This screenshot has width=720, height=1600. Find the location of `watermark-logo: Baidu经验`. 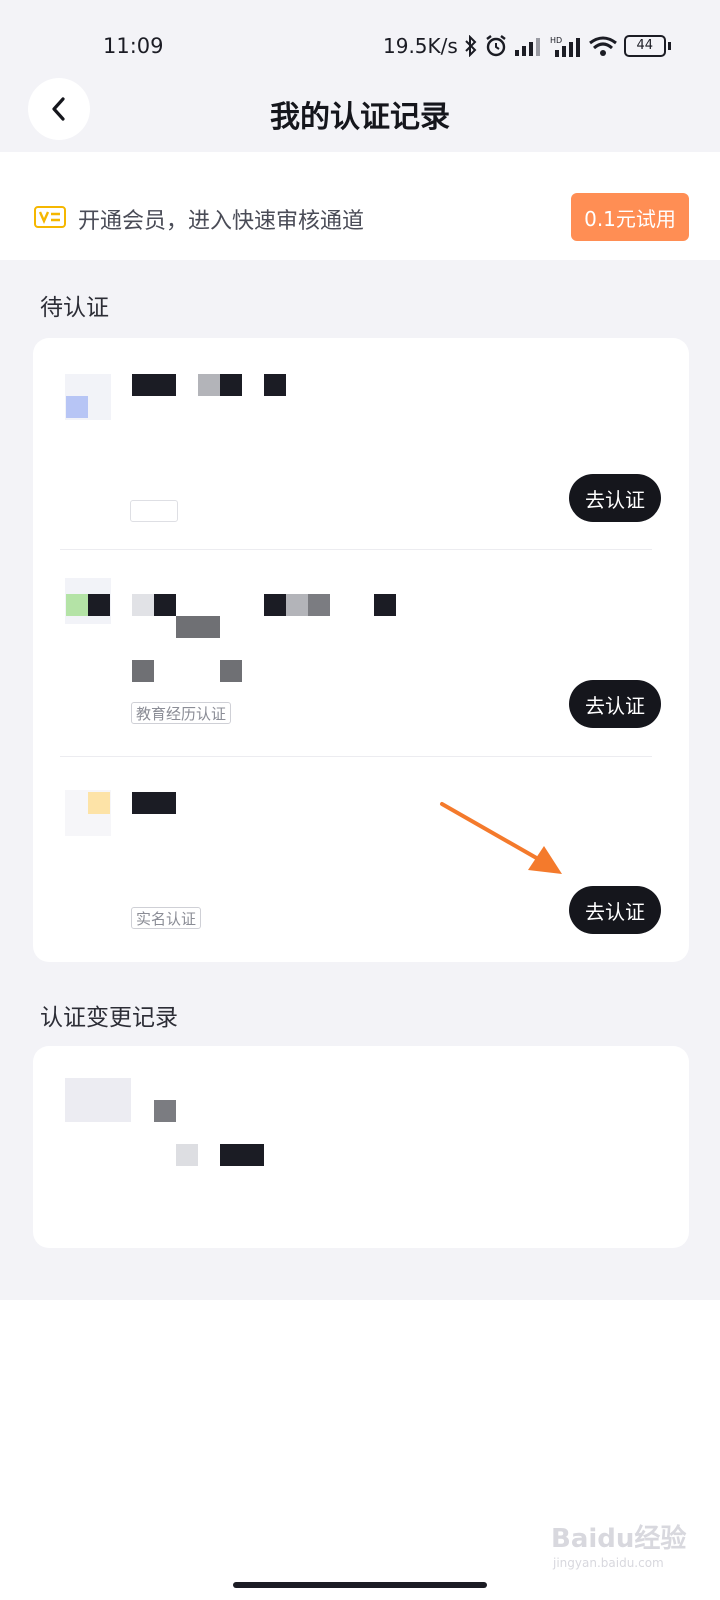

watermark-logo: Baidu经验 is located at coordinates (619, 1539).